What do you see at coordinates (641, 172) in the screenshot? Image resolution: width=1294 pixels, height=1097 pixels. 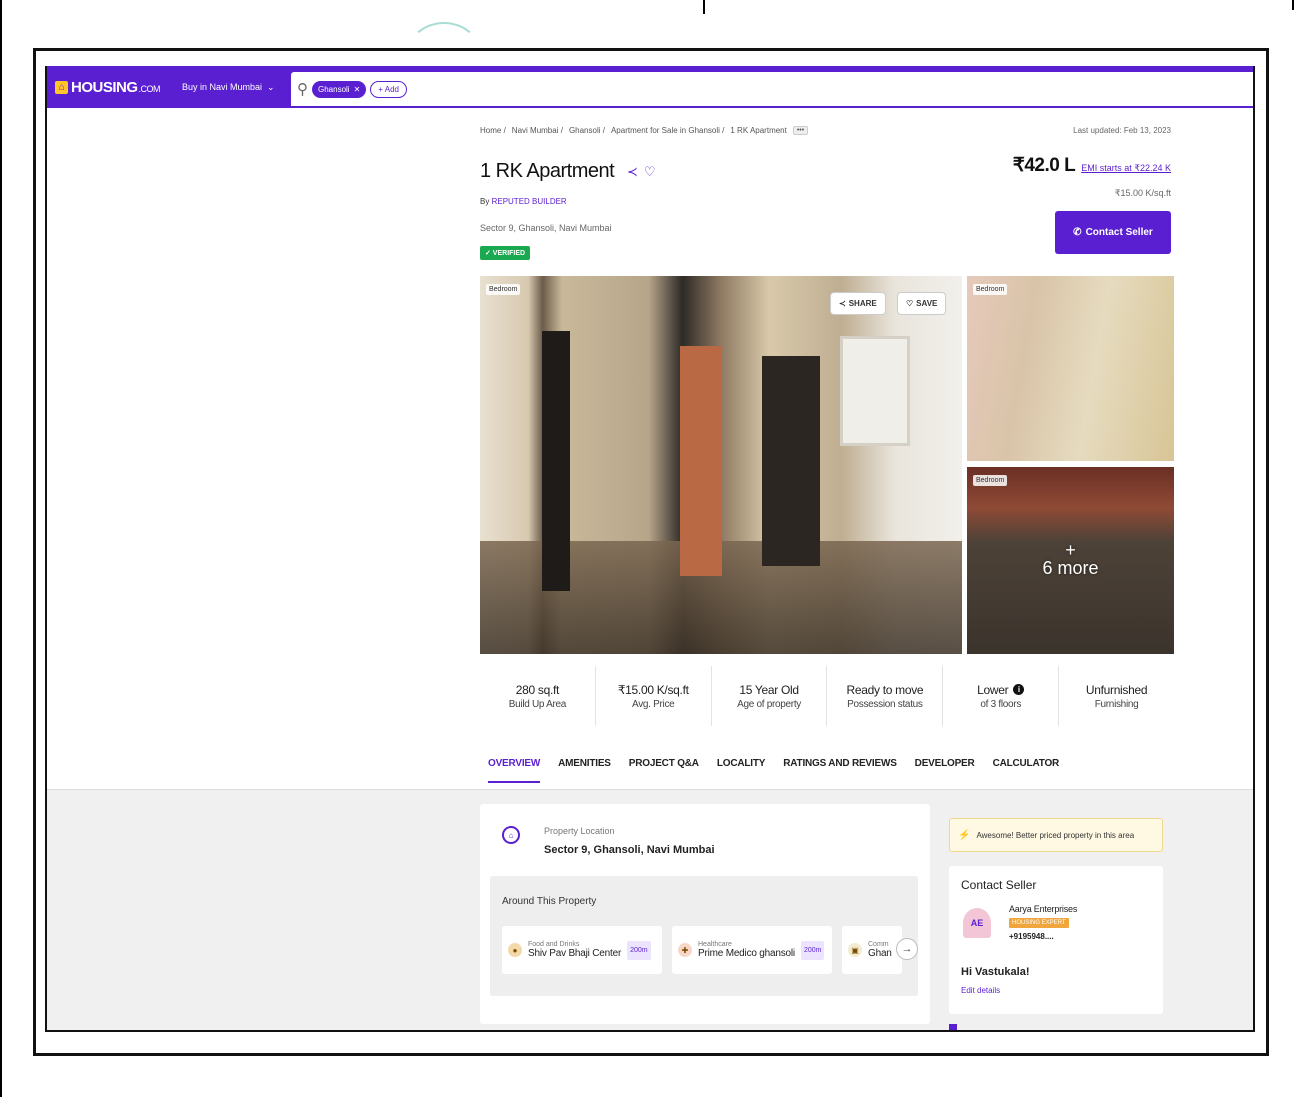 I see `title-actions: ≺ ♡` at bounding box center [641, 172].